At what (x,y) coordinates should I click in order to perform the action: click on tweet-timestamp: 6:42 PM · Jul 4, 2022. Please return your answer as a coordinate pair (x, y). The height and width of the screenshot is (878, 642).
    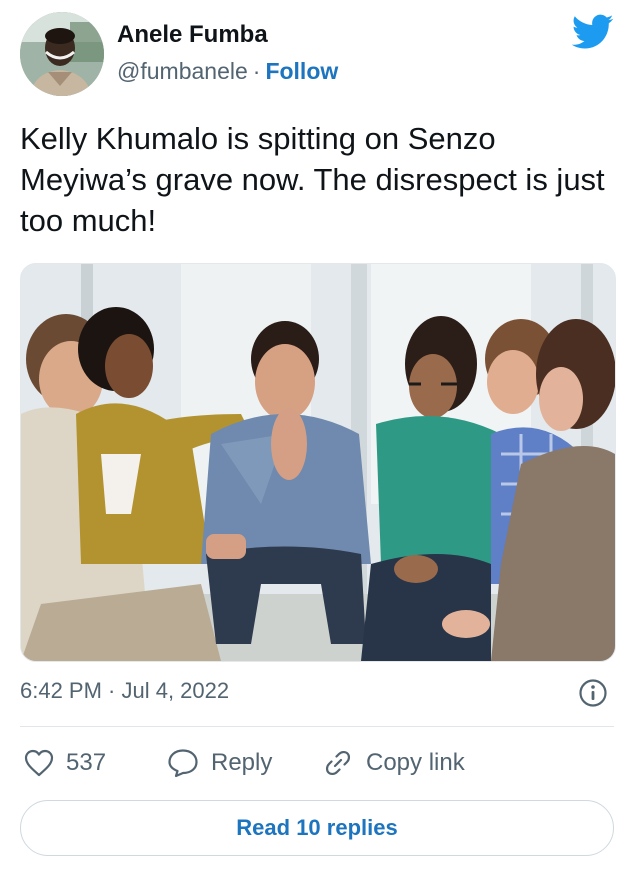
    Looking at the image, I should click on (124, 691).